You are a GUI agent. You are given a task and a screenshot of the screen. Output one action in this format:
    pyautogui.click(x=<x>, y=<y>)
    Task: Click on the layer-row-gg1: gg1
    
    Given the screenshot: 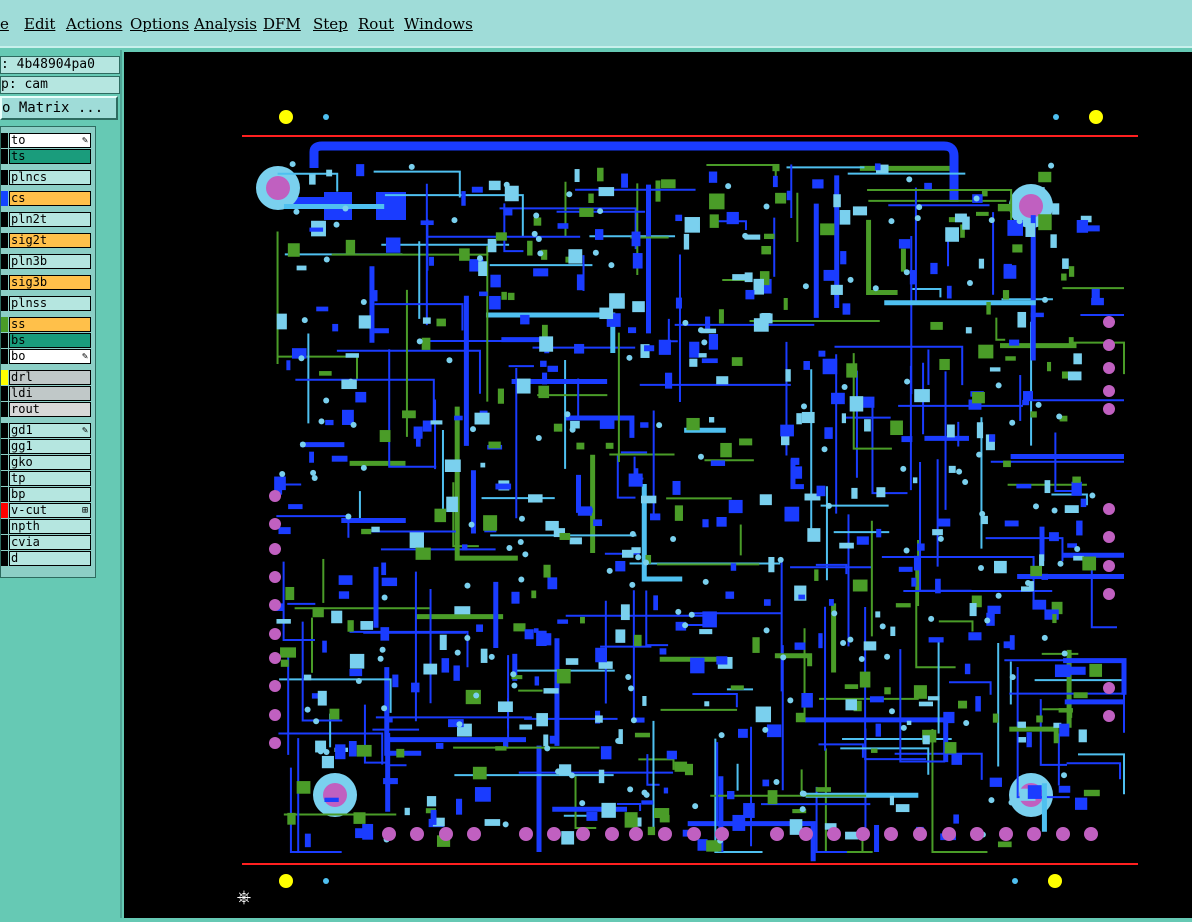 What is the action you would take?
    pyautogui.click(x=50, y=446)
    